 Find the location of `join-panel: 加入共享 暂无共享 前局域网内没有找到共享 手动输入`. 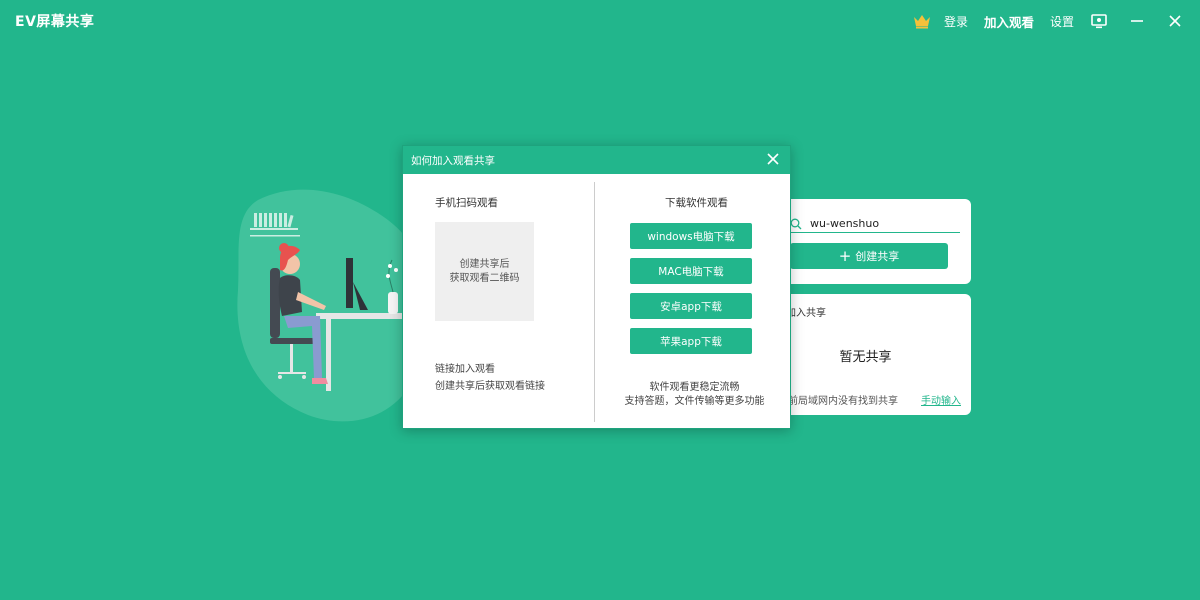

join-panel: 加入共享 暂无共享 前局域网内没有找到共享 手动输入 is located at coordinates (865, 354).